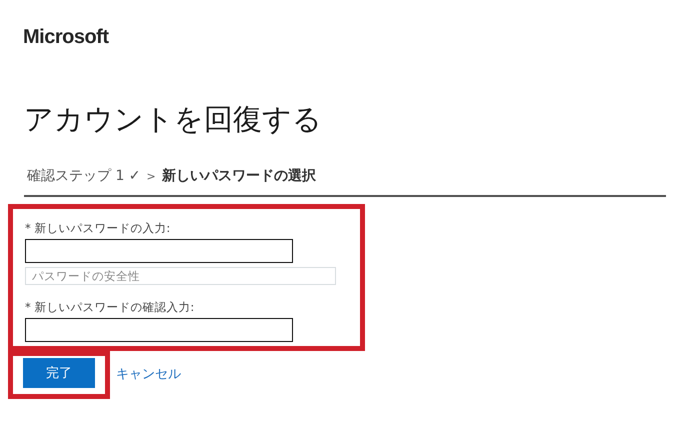 The height and width of the screenshot is (438, 680). What do you see at coordinates (66, 37) in the screenshot?
I see `microsoft-logo: Microsoft` at bounding box center [66, 37].